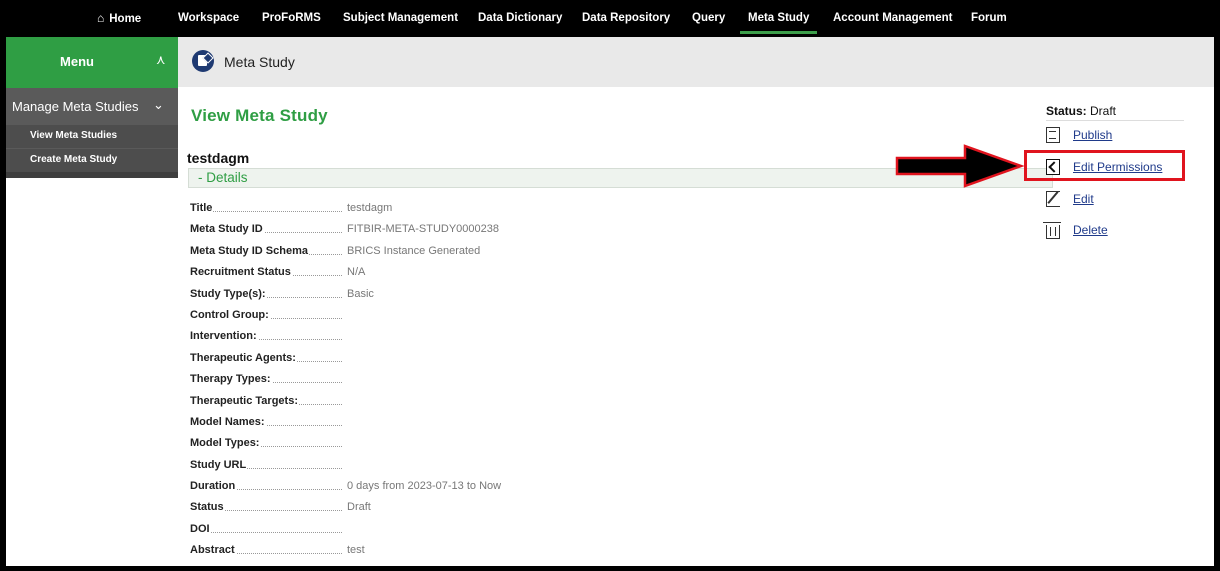 The height and width of the screenshot is (571, 1220). What do you see at coordinates (219, 464) in the screenshot?
I see `field-label: Study URL` at bounding box center [219, 464].